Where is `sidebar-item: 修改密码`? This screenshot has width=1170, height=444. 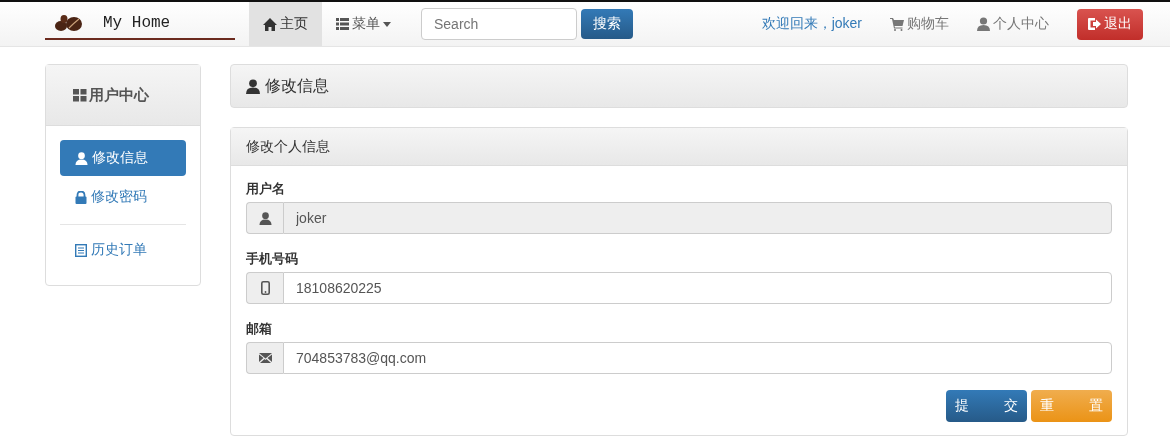 sidebar-item: 修改密码 is located at coordinates (123, 197).